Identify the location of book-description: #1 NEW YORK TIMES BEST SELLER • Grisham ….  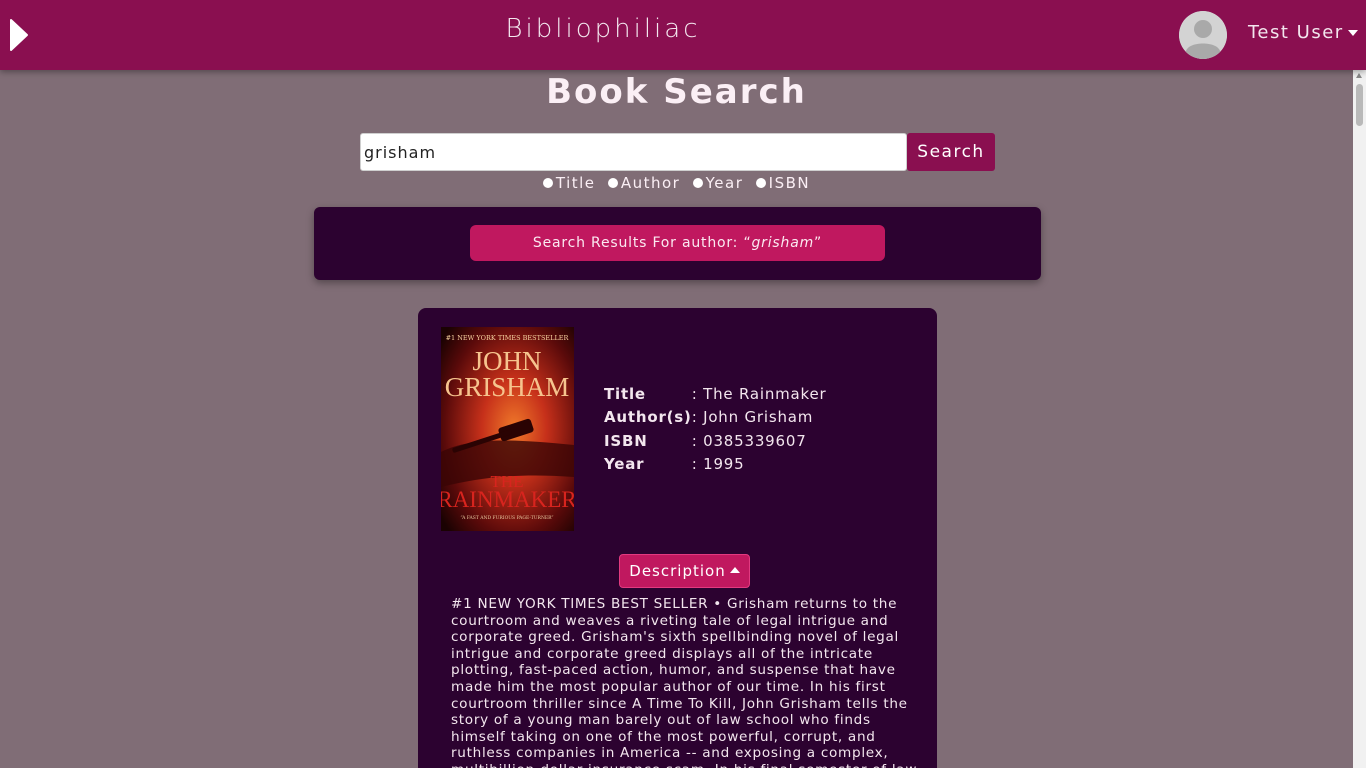
(683, 682).